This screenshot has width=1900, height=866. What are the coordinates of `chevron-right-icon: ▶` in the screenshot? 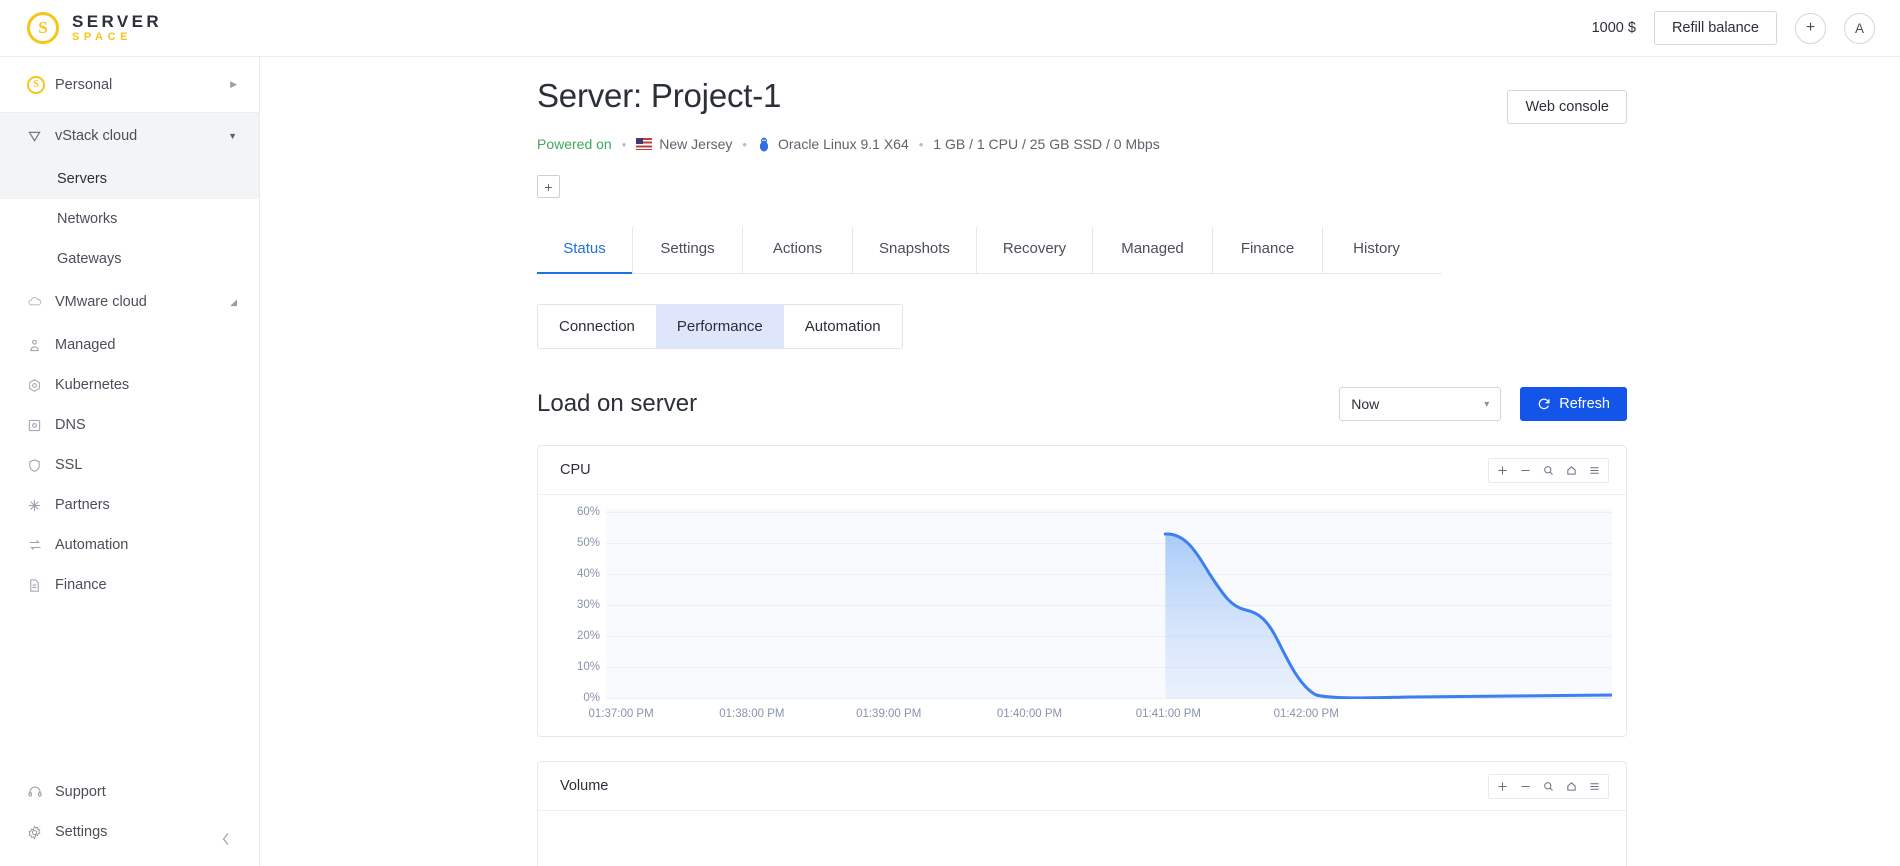 It's located at (233, 84).